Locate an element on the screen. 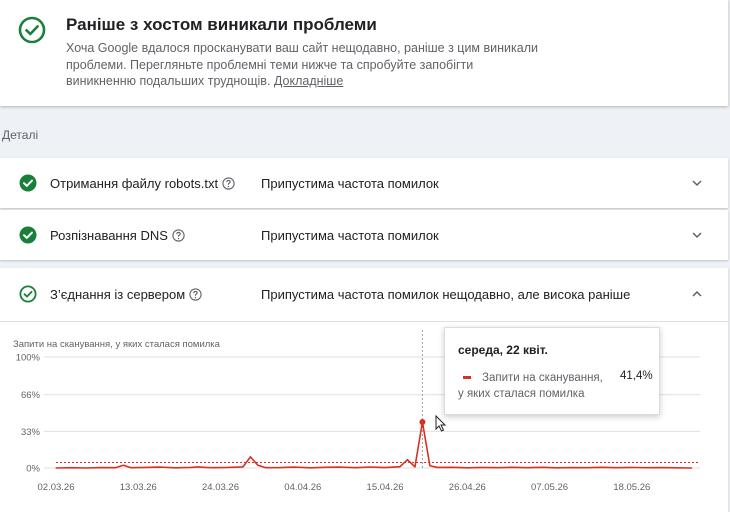 This screenshot has width=730, height=512. x-tick-label: 26.04.26 is located at coordinates (467, 487).